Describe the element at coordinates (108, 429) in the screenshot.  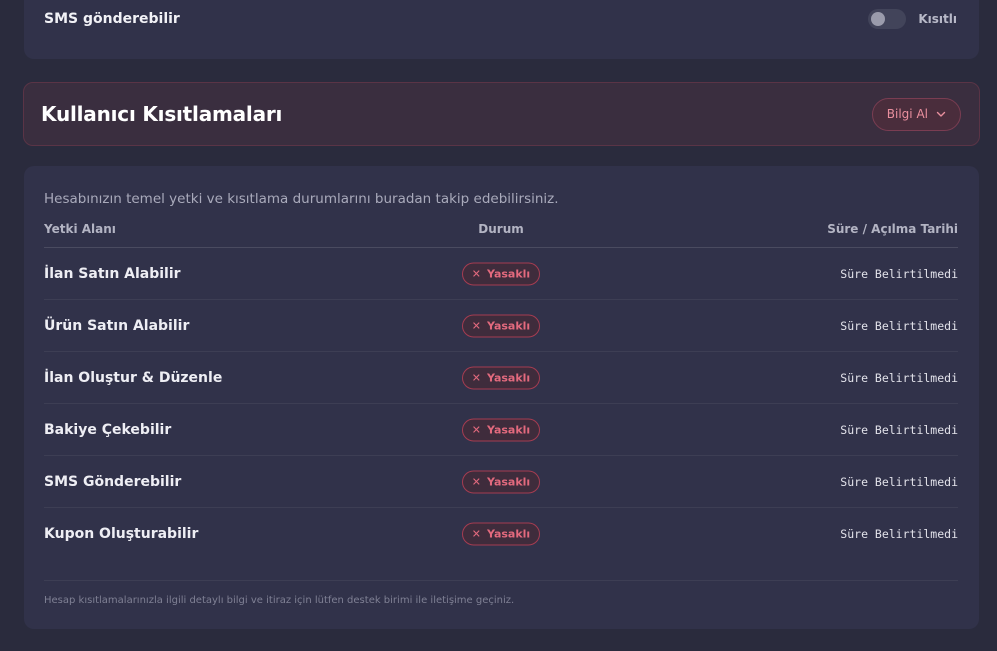
I see `permission-name: Bakiye Çekebilir` at that location.